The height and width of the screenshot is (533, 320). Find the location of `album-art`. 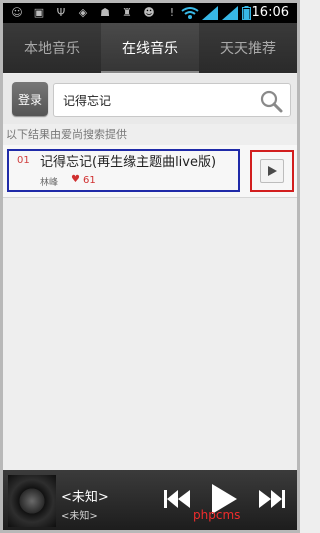

album-art is located at coordinates (32, 501).